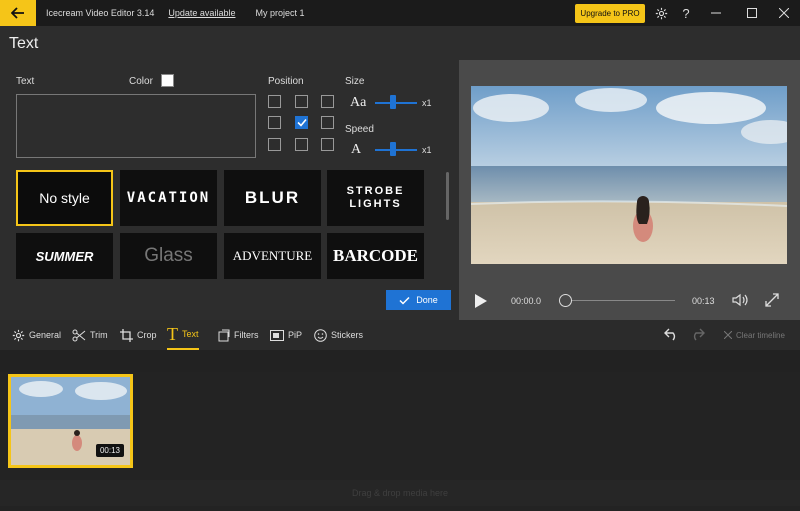 The height and width of the screenshot is (511, 800). Describe the element at coordinates (327, 122) in the screenshot. I see `position-middle-right` at that location.